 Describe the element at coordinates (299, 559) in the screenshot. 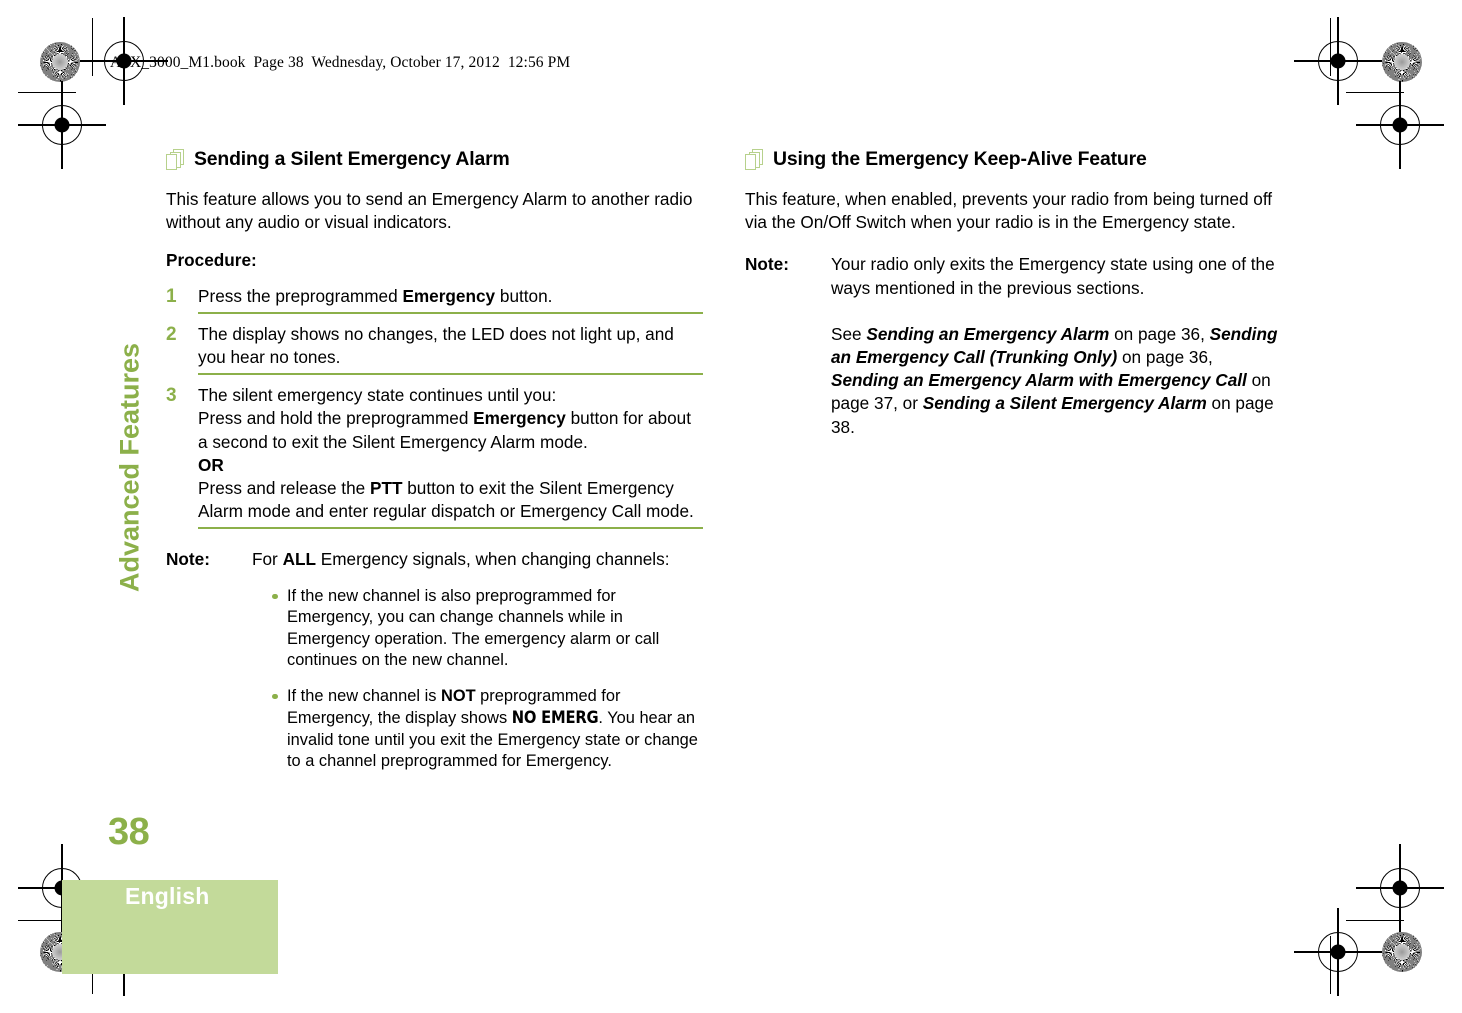

I see `bold-term: ALL` at that location.